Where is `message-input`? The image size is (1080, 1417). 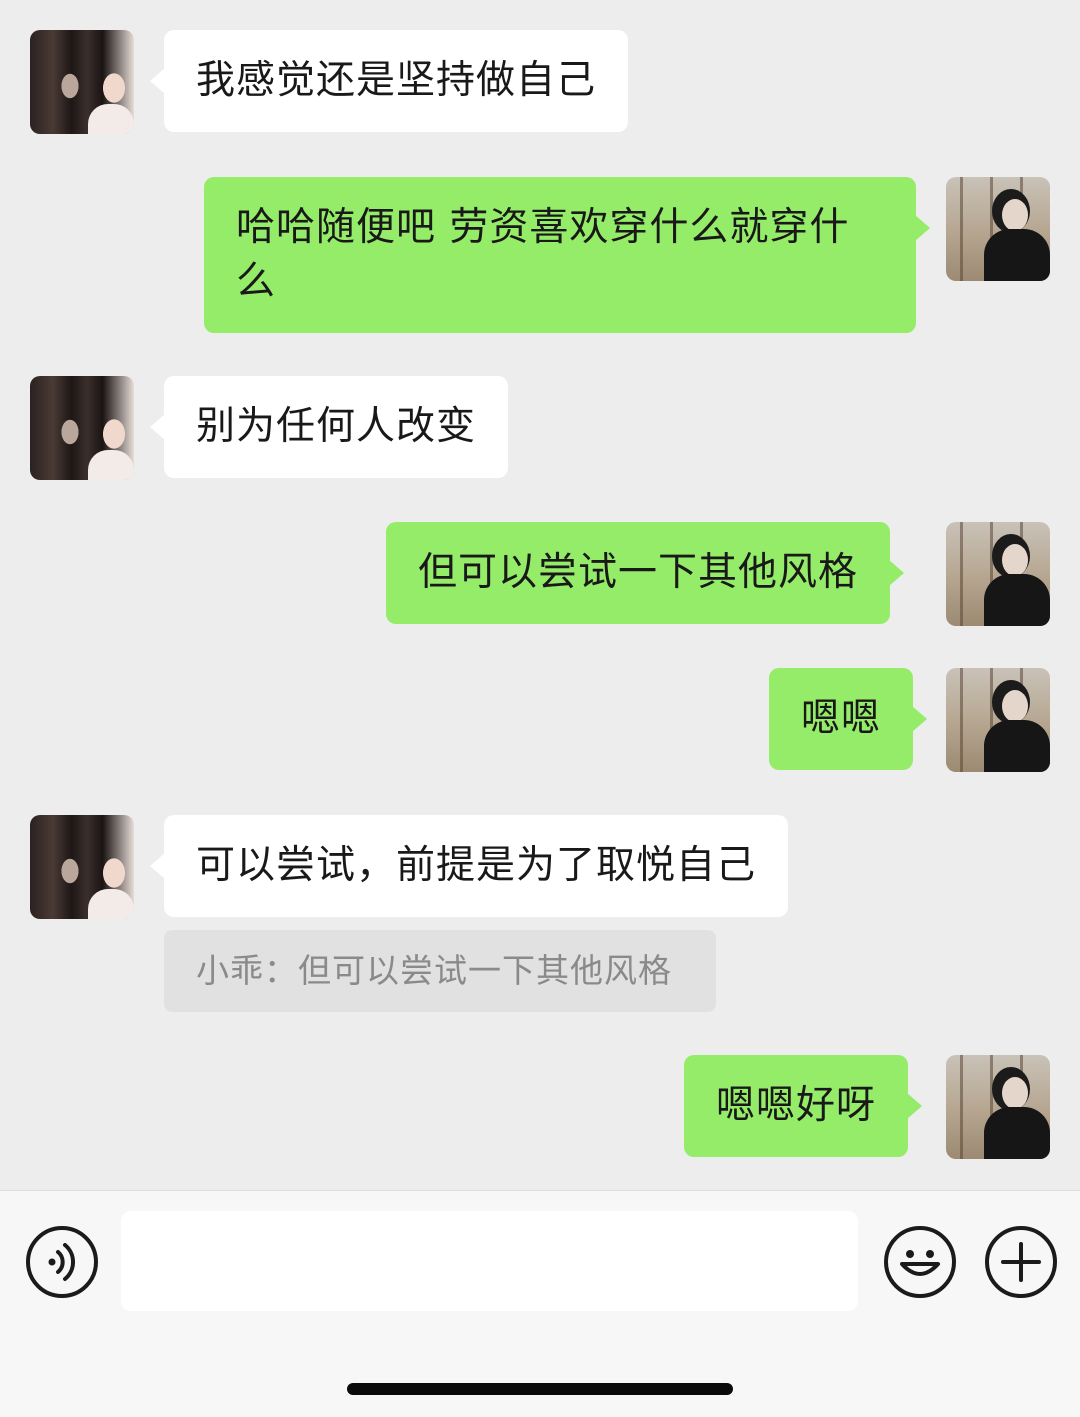 message-input is located at coordinates (489, 1261).